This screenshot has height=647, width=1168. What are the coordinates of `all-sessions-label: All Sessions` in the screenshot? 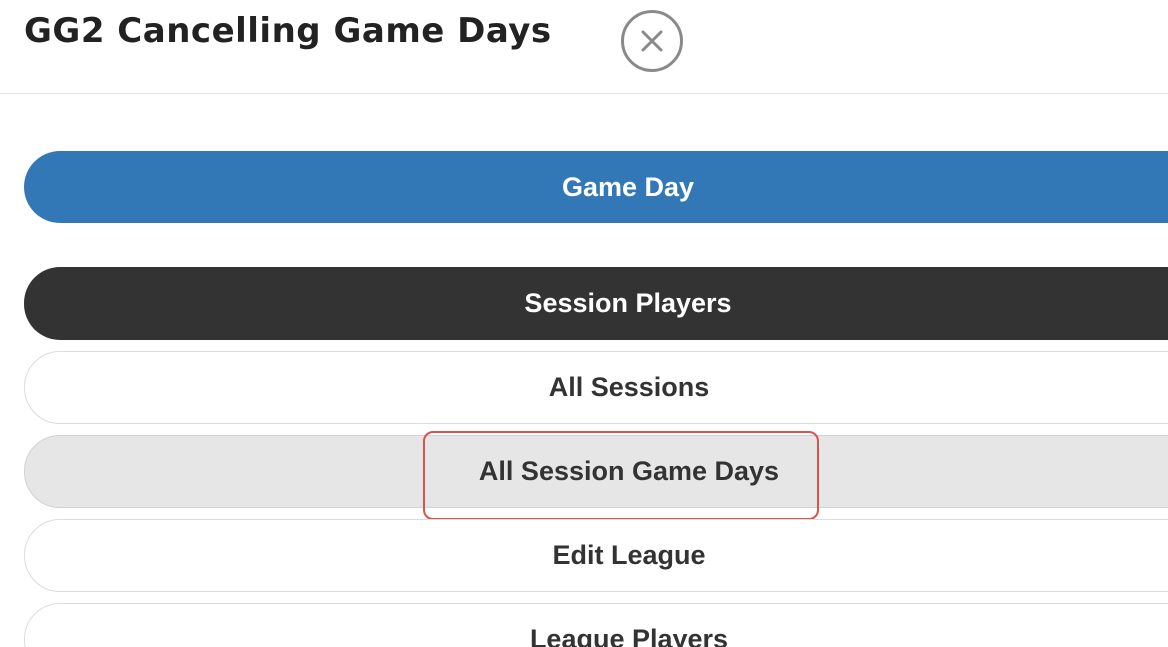 It's located at (629, 387).